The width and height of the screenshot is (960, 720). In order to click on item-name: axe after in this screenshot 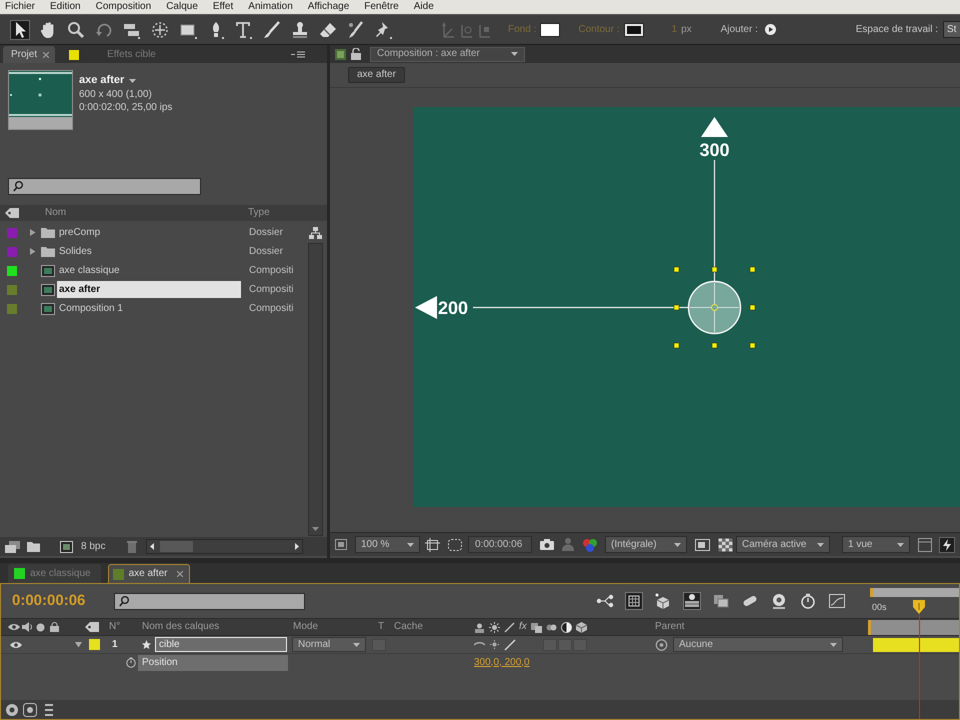, I will do `click(149, 289)`.